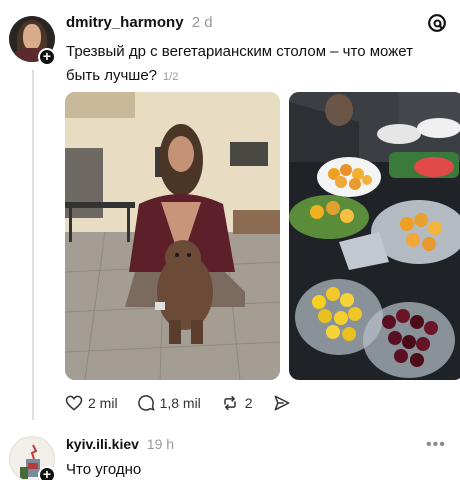 This screenshot has height=480, width=460. I want to click on reply-follow-plus-icon: +, so click(47, 473).